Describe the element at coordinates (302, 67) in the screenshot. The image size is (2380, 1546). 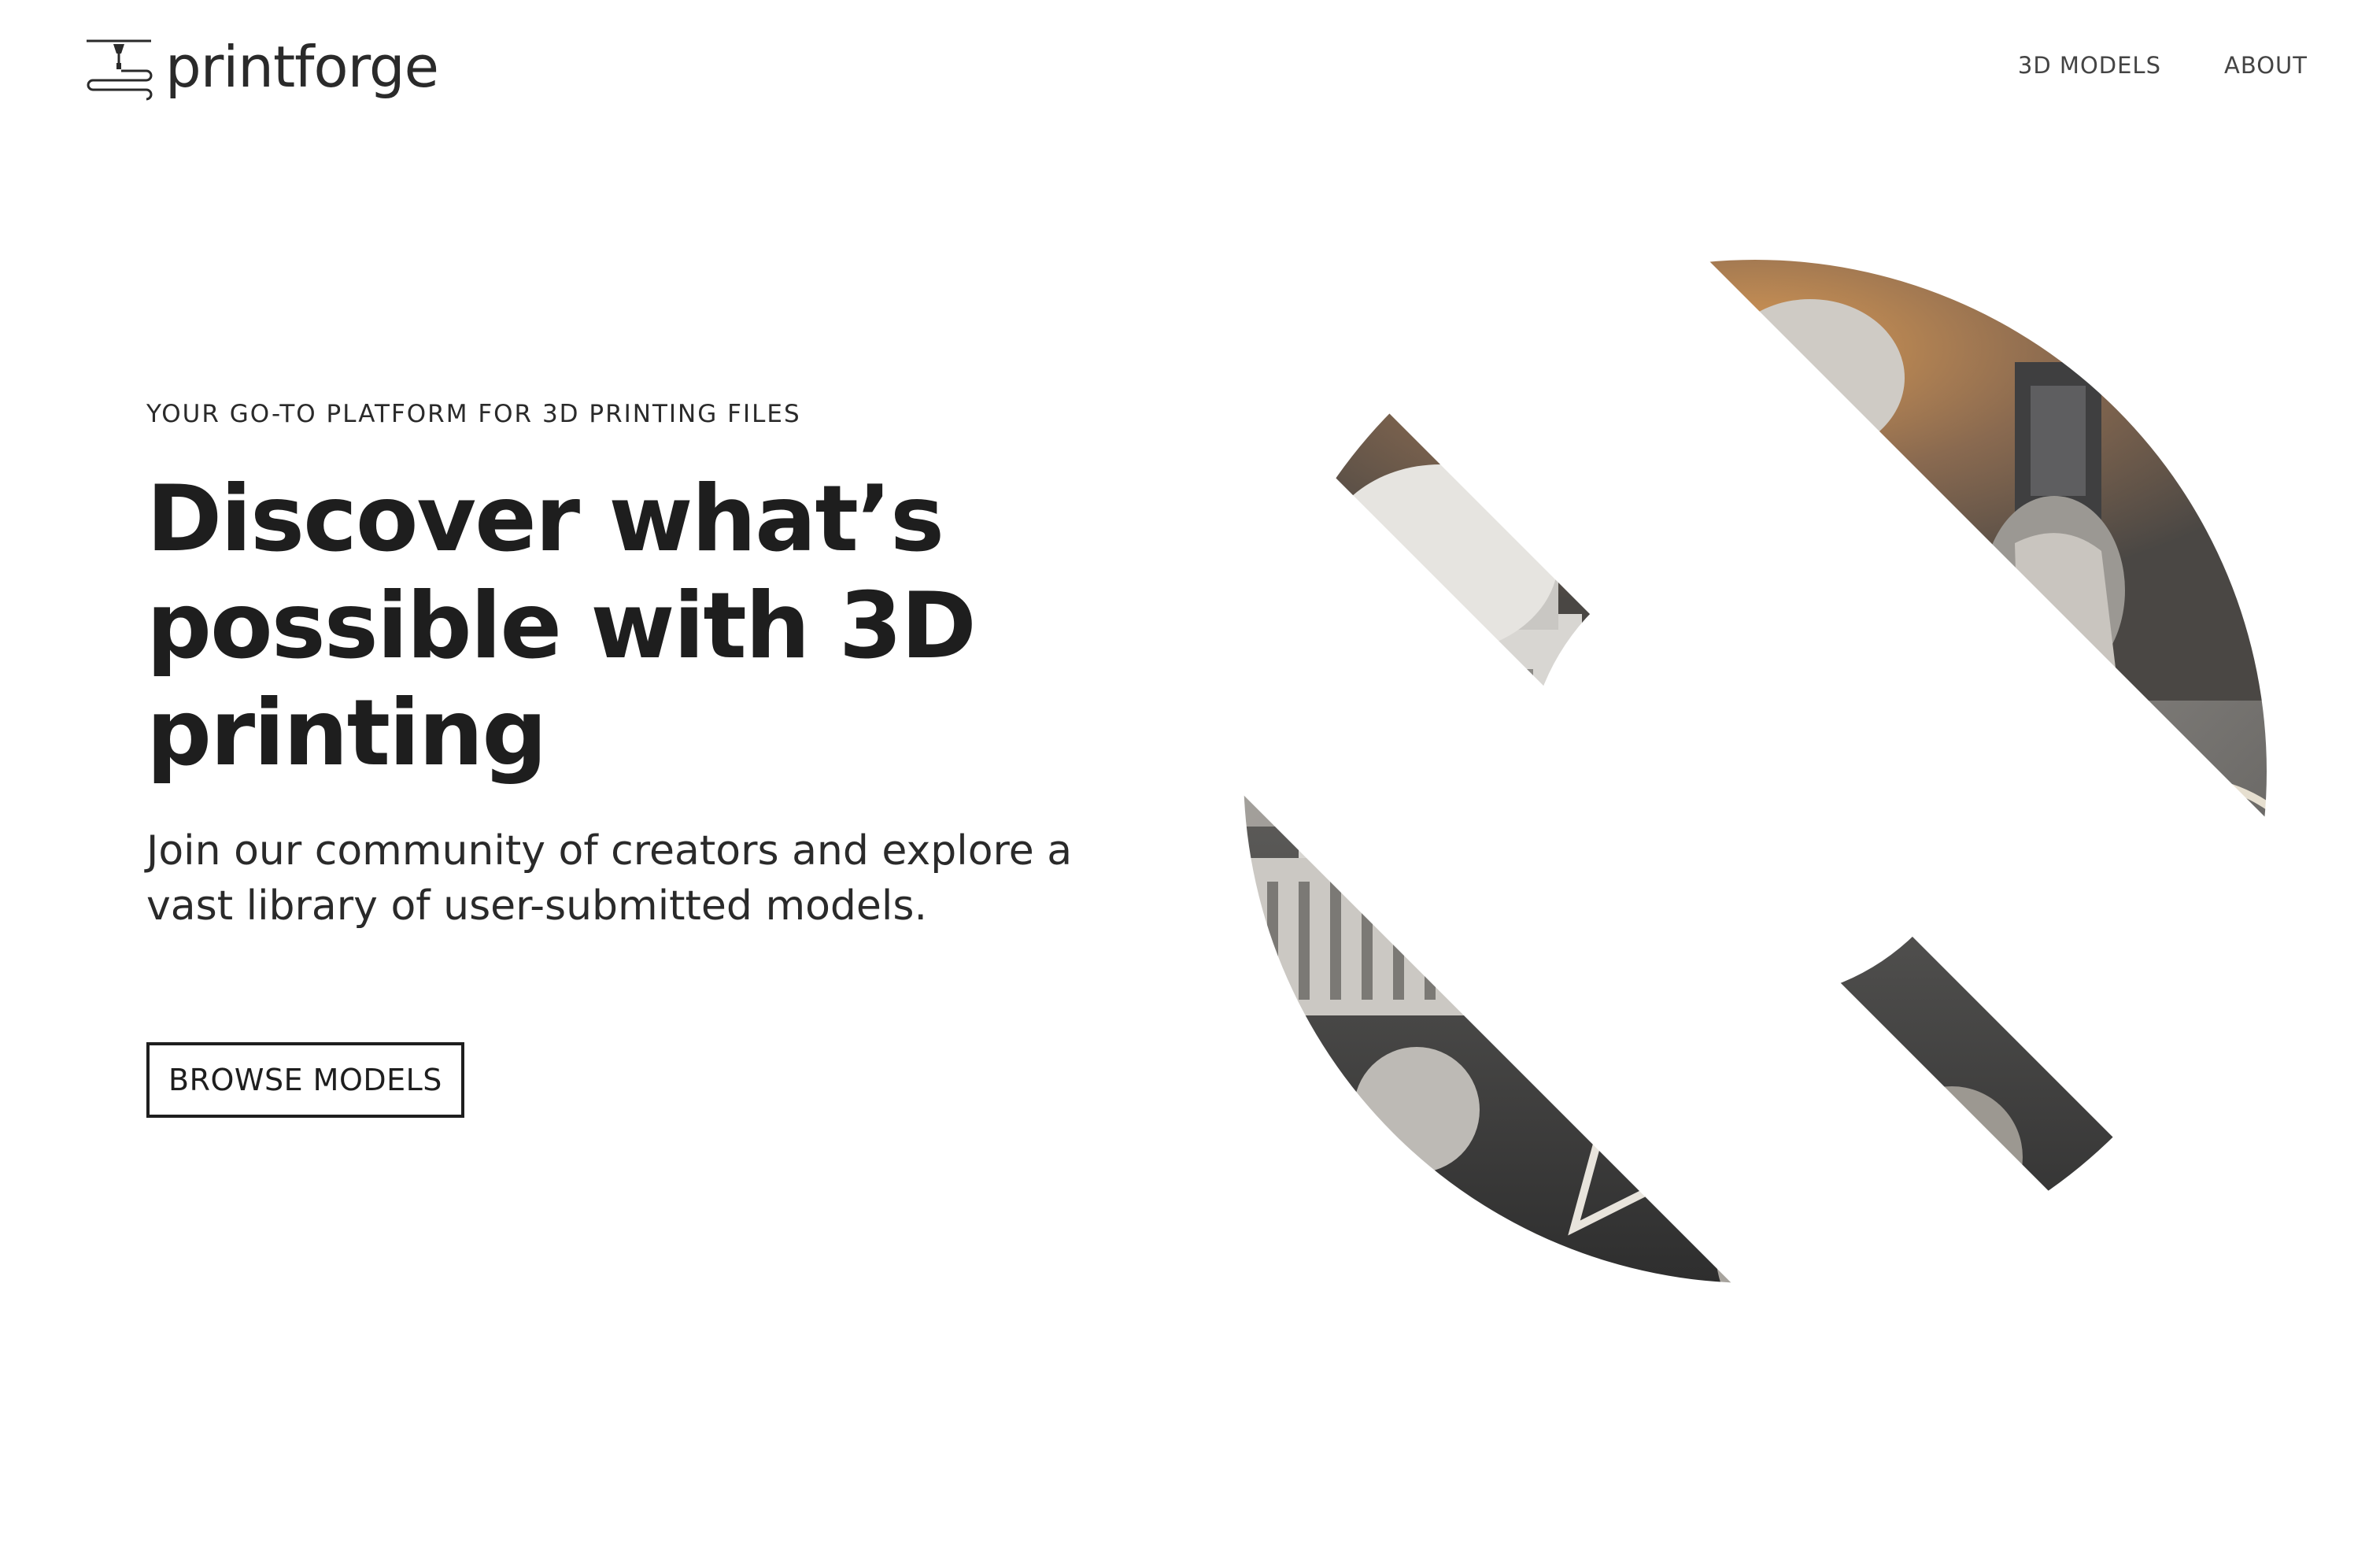
I see `brand-name: printforge` at that location.